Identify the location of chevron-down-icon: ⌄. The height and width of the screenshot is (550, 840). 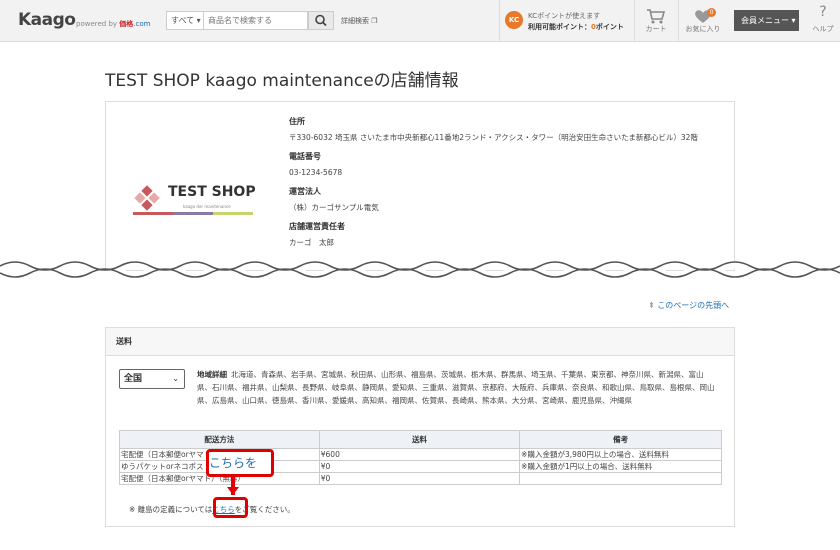
(175, 378).